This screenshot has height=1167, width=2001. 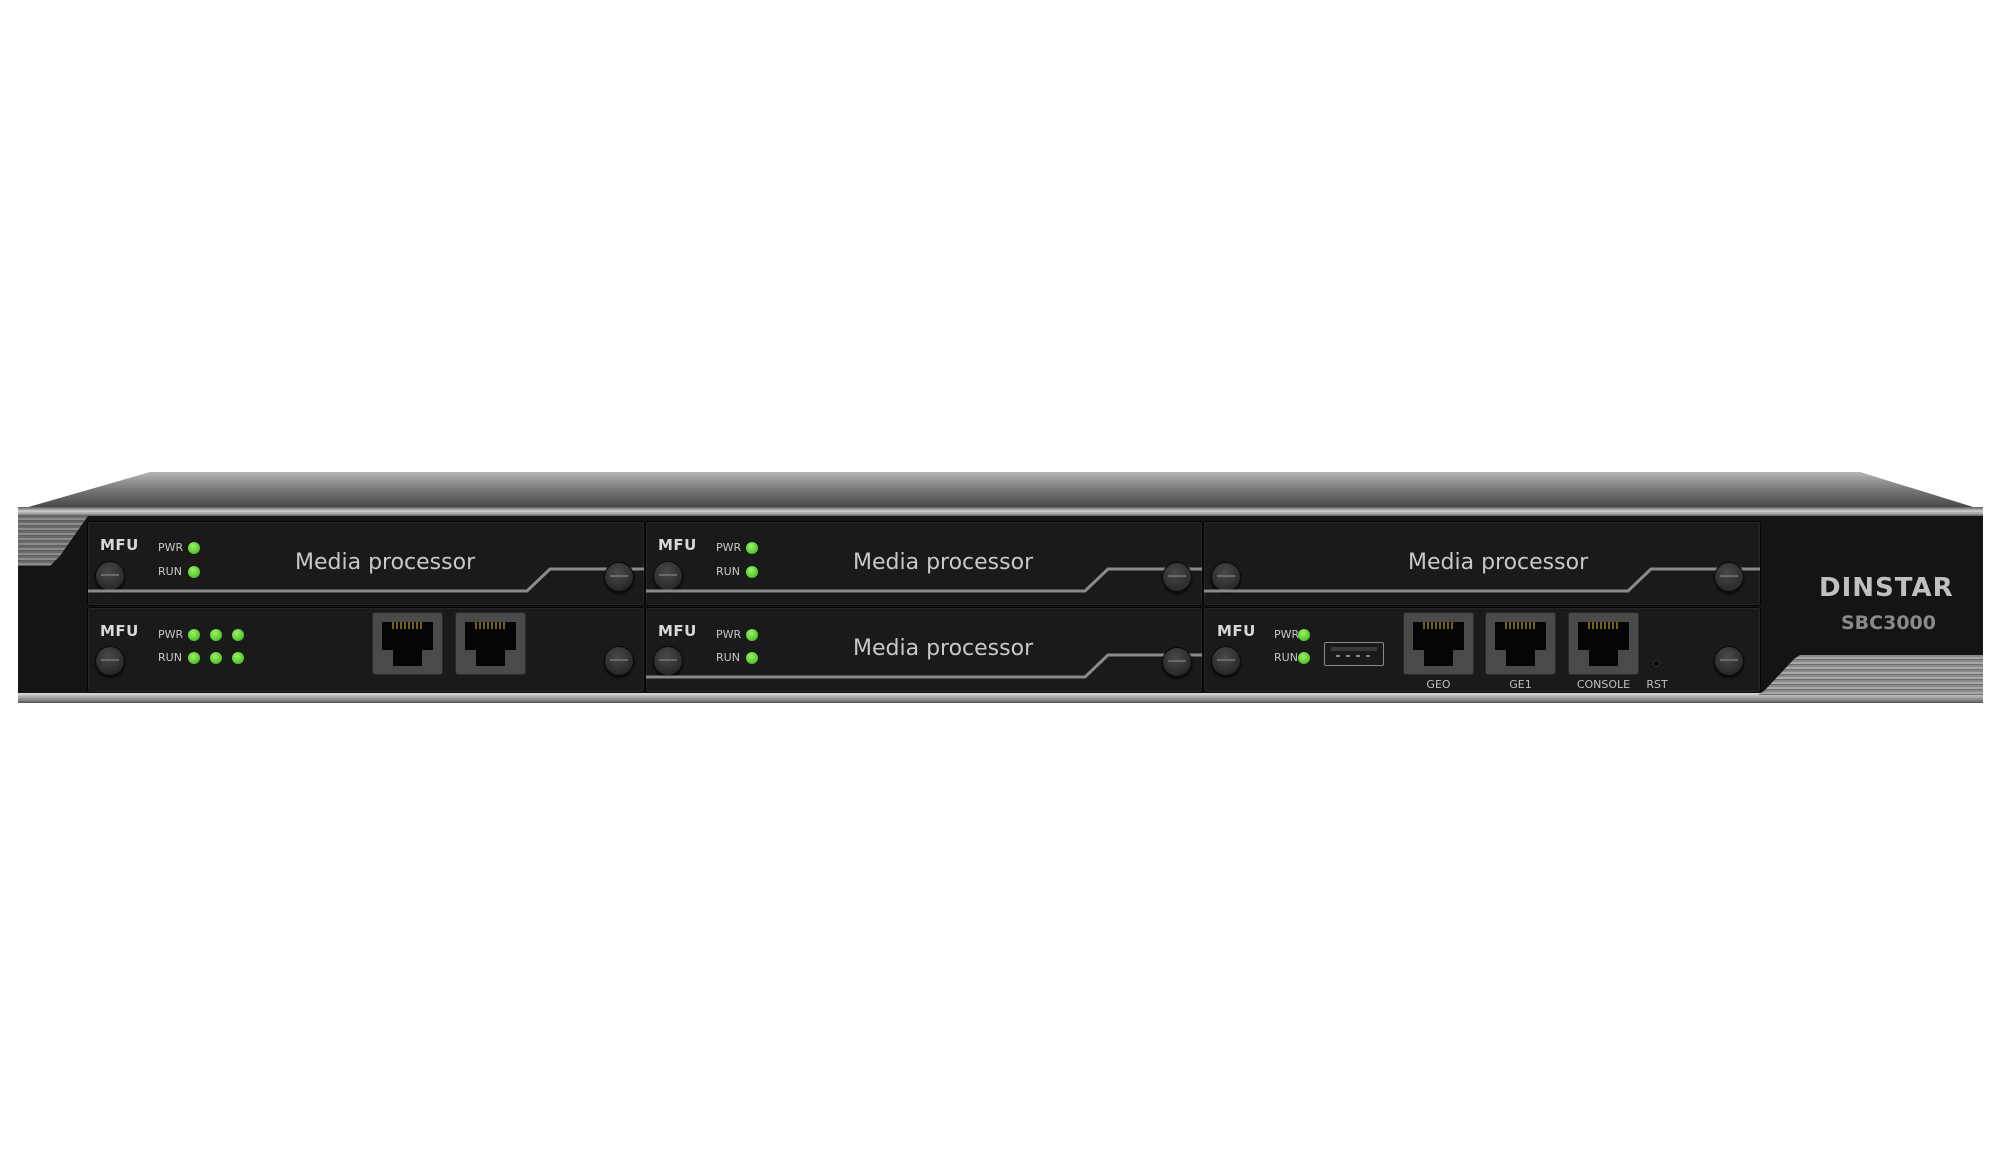 What do you see at coordinates (1354, 654) in the screenshot?
I see `usb-port` at bounding box center [1354, 654].